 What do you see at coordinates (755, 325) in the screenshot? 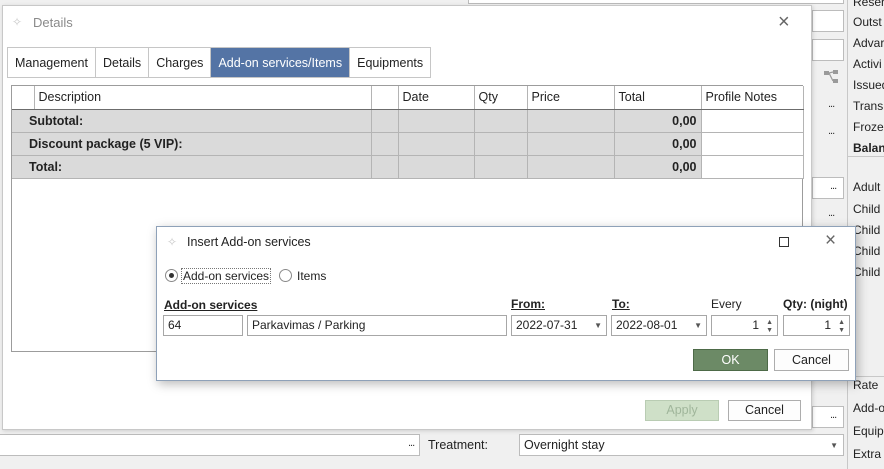
I see `every-value: 1` at bounding box center [755, 325].